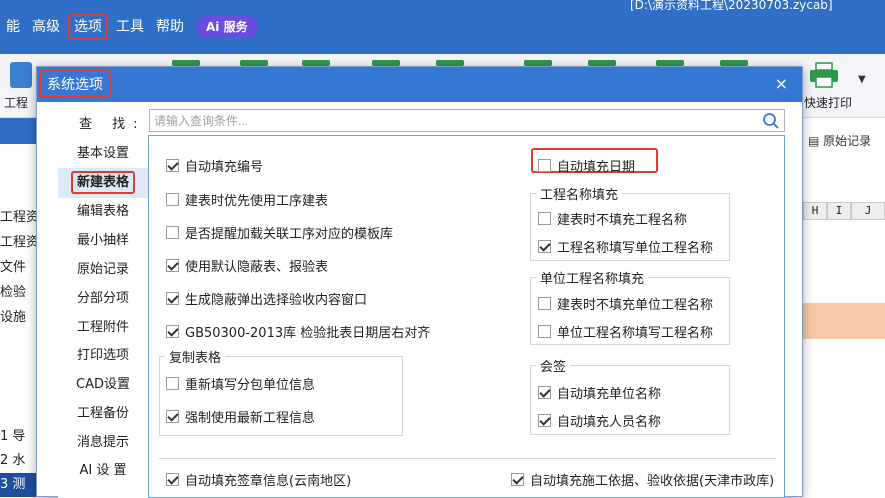 This screenshot has width=885, height=498. Describe the element at coordinates (227, 27) in the screenshot. I see `ai-service-button: Ai 服务` at that location.